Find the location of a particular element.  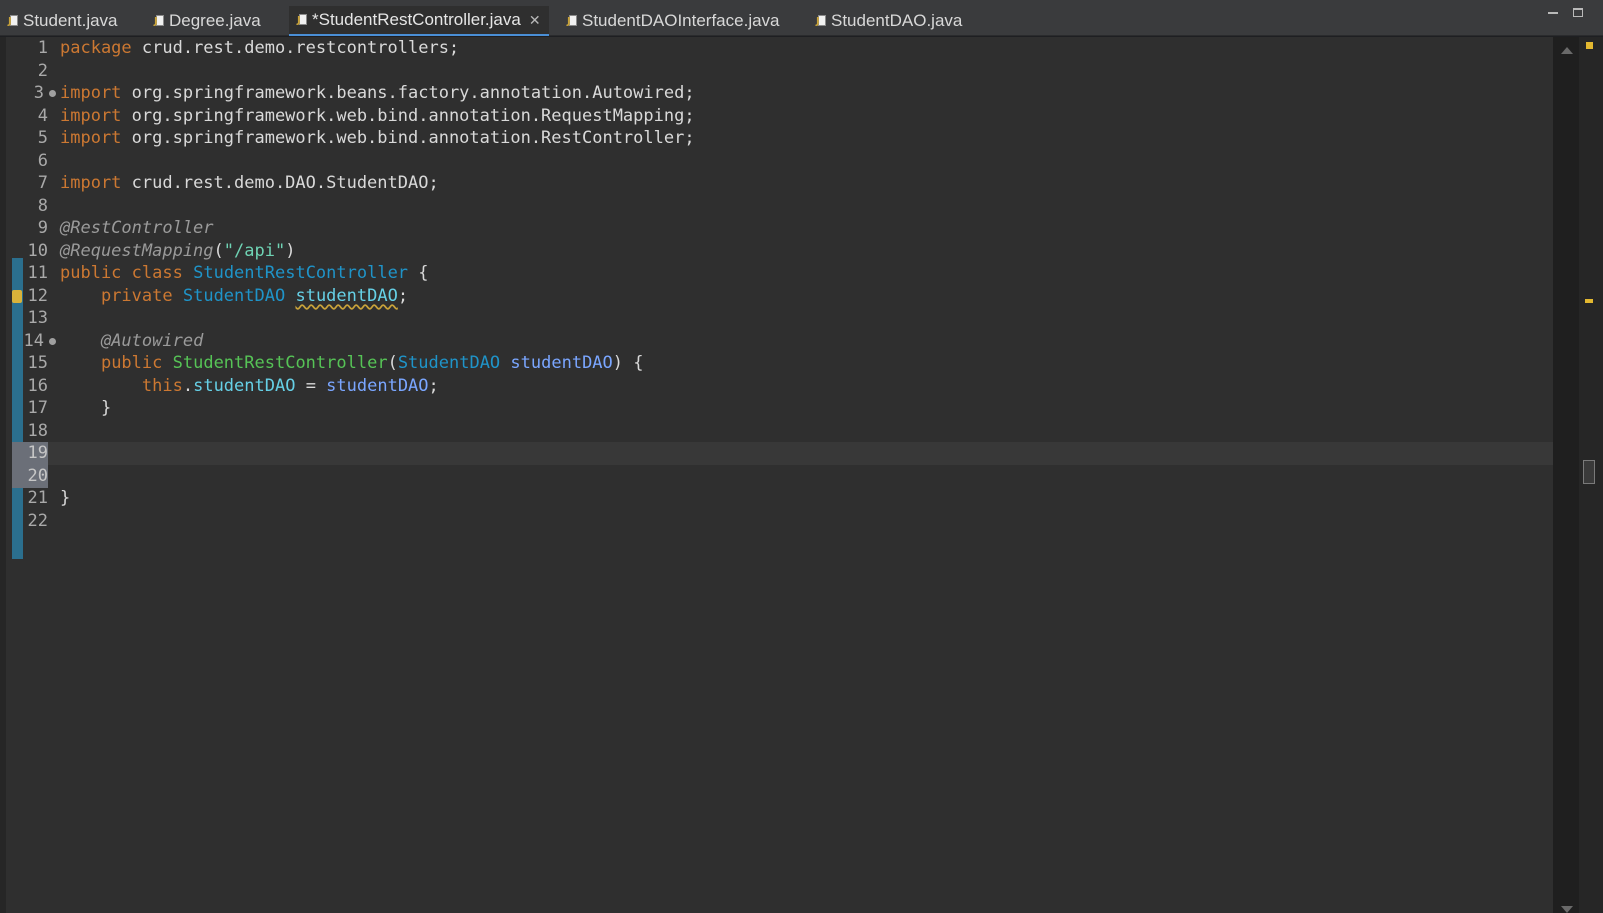

scroll-up-icon is located at coordinates (1567, 50).